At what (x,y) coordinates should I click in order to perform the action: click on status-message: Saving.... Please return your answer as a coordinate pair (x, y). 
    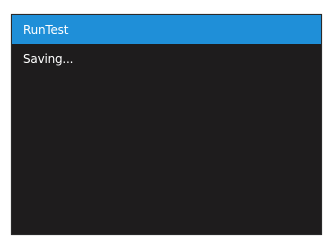
    Looking at the image, I should click on (48, 59).